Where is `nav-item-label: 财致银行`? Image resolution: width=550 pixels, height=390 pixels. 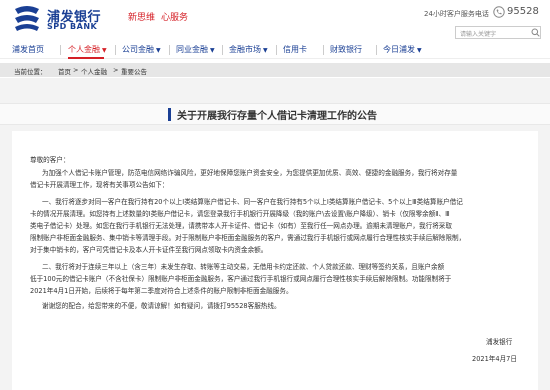 nav-item-label: 财致银行 is located at coordinates (346, 49).